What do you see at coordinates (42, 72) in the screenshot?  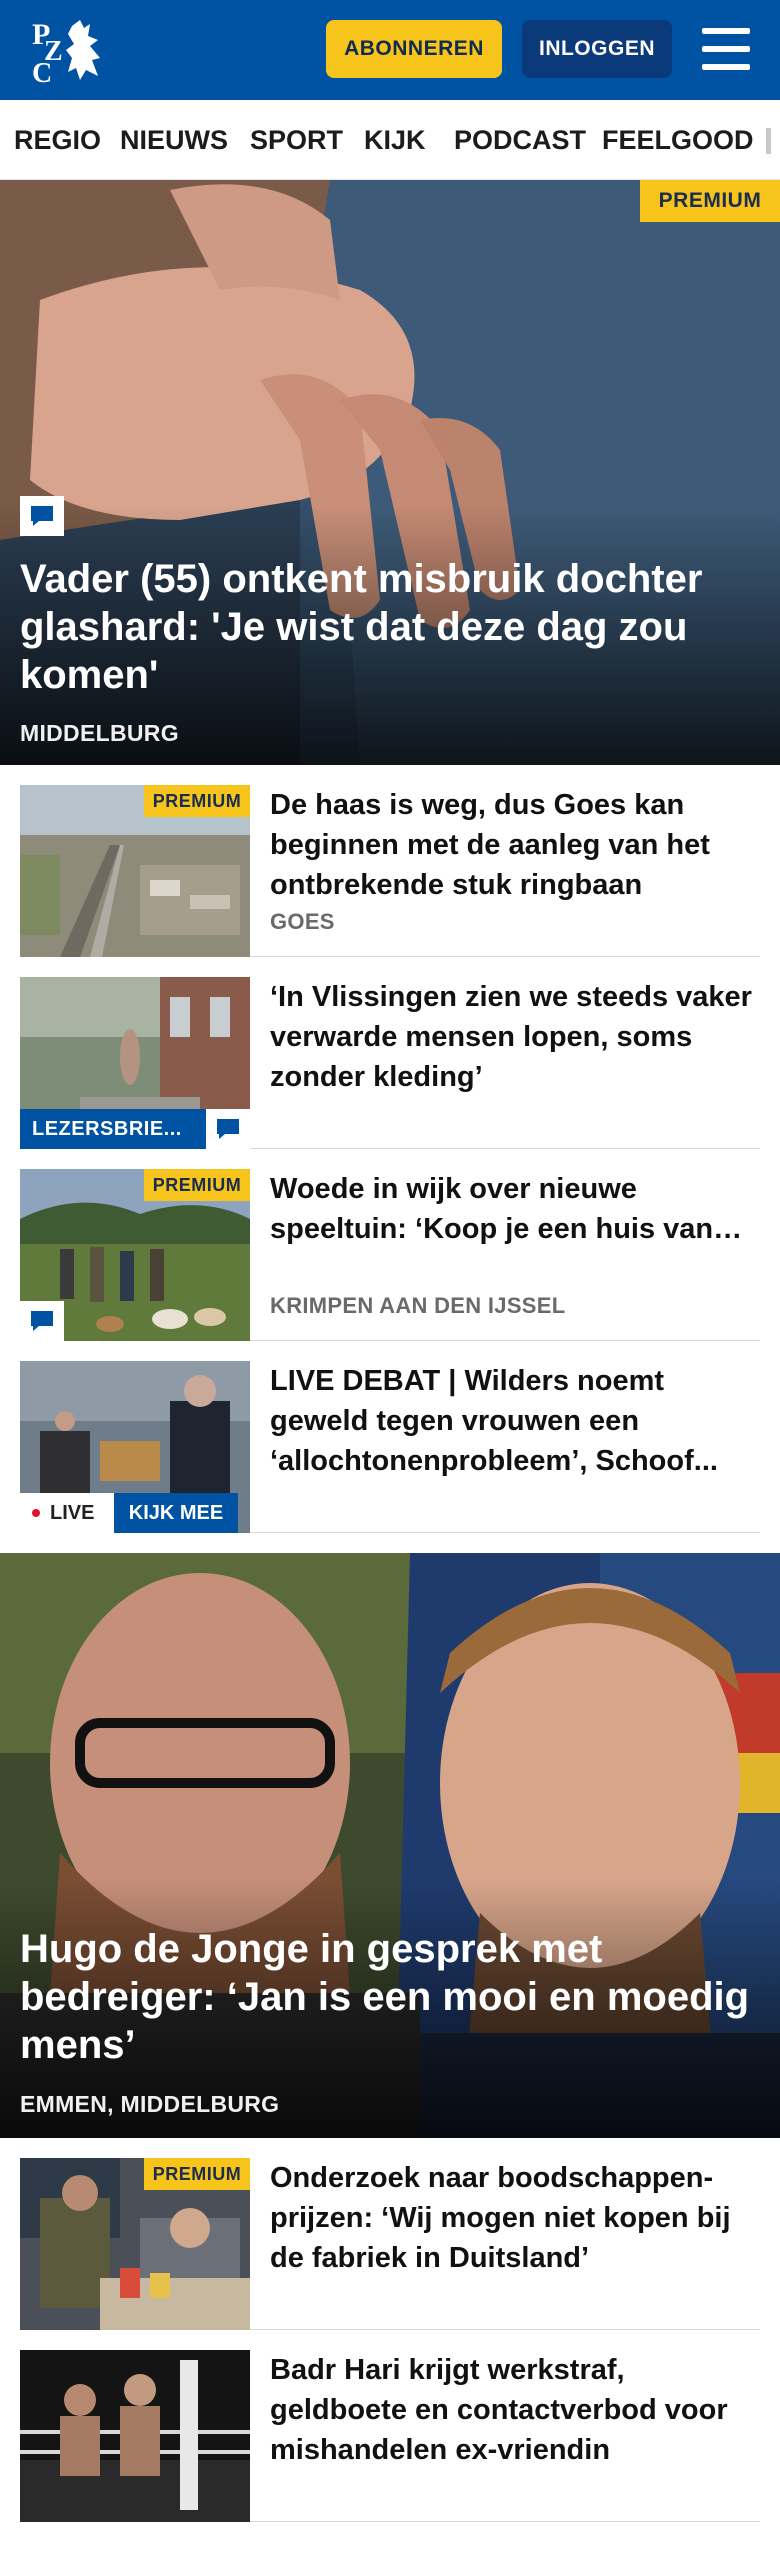 I see `svg-text: C` at bounding box center [42, 72].